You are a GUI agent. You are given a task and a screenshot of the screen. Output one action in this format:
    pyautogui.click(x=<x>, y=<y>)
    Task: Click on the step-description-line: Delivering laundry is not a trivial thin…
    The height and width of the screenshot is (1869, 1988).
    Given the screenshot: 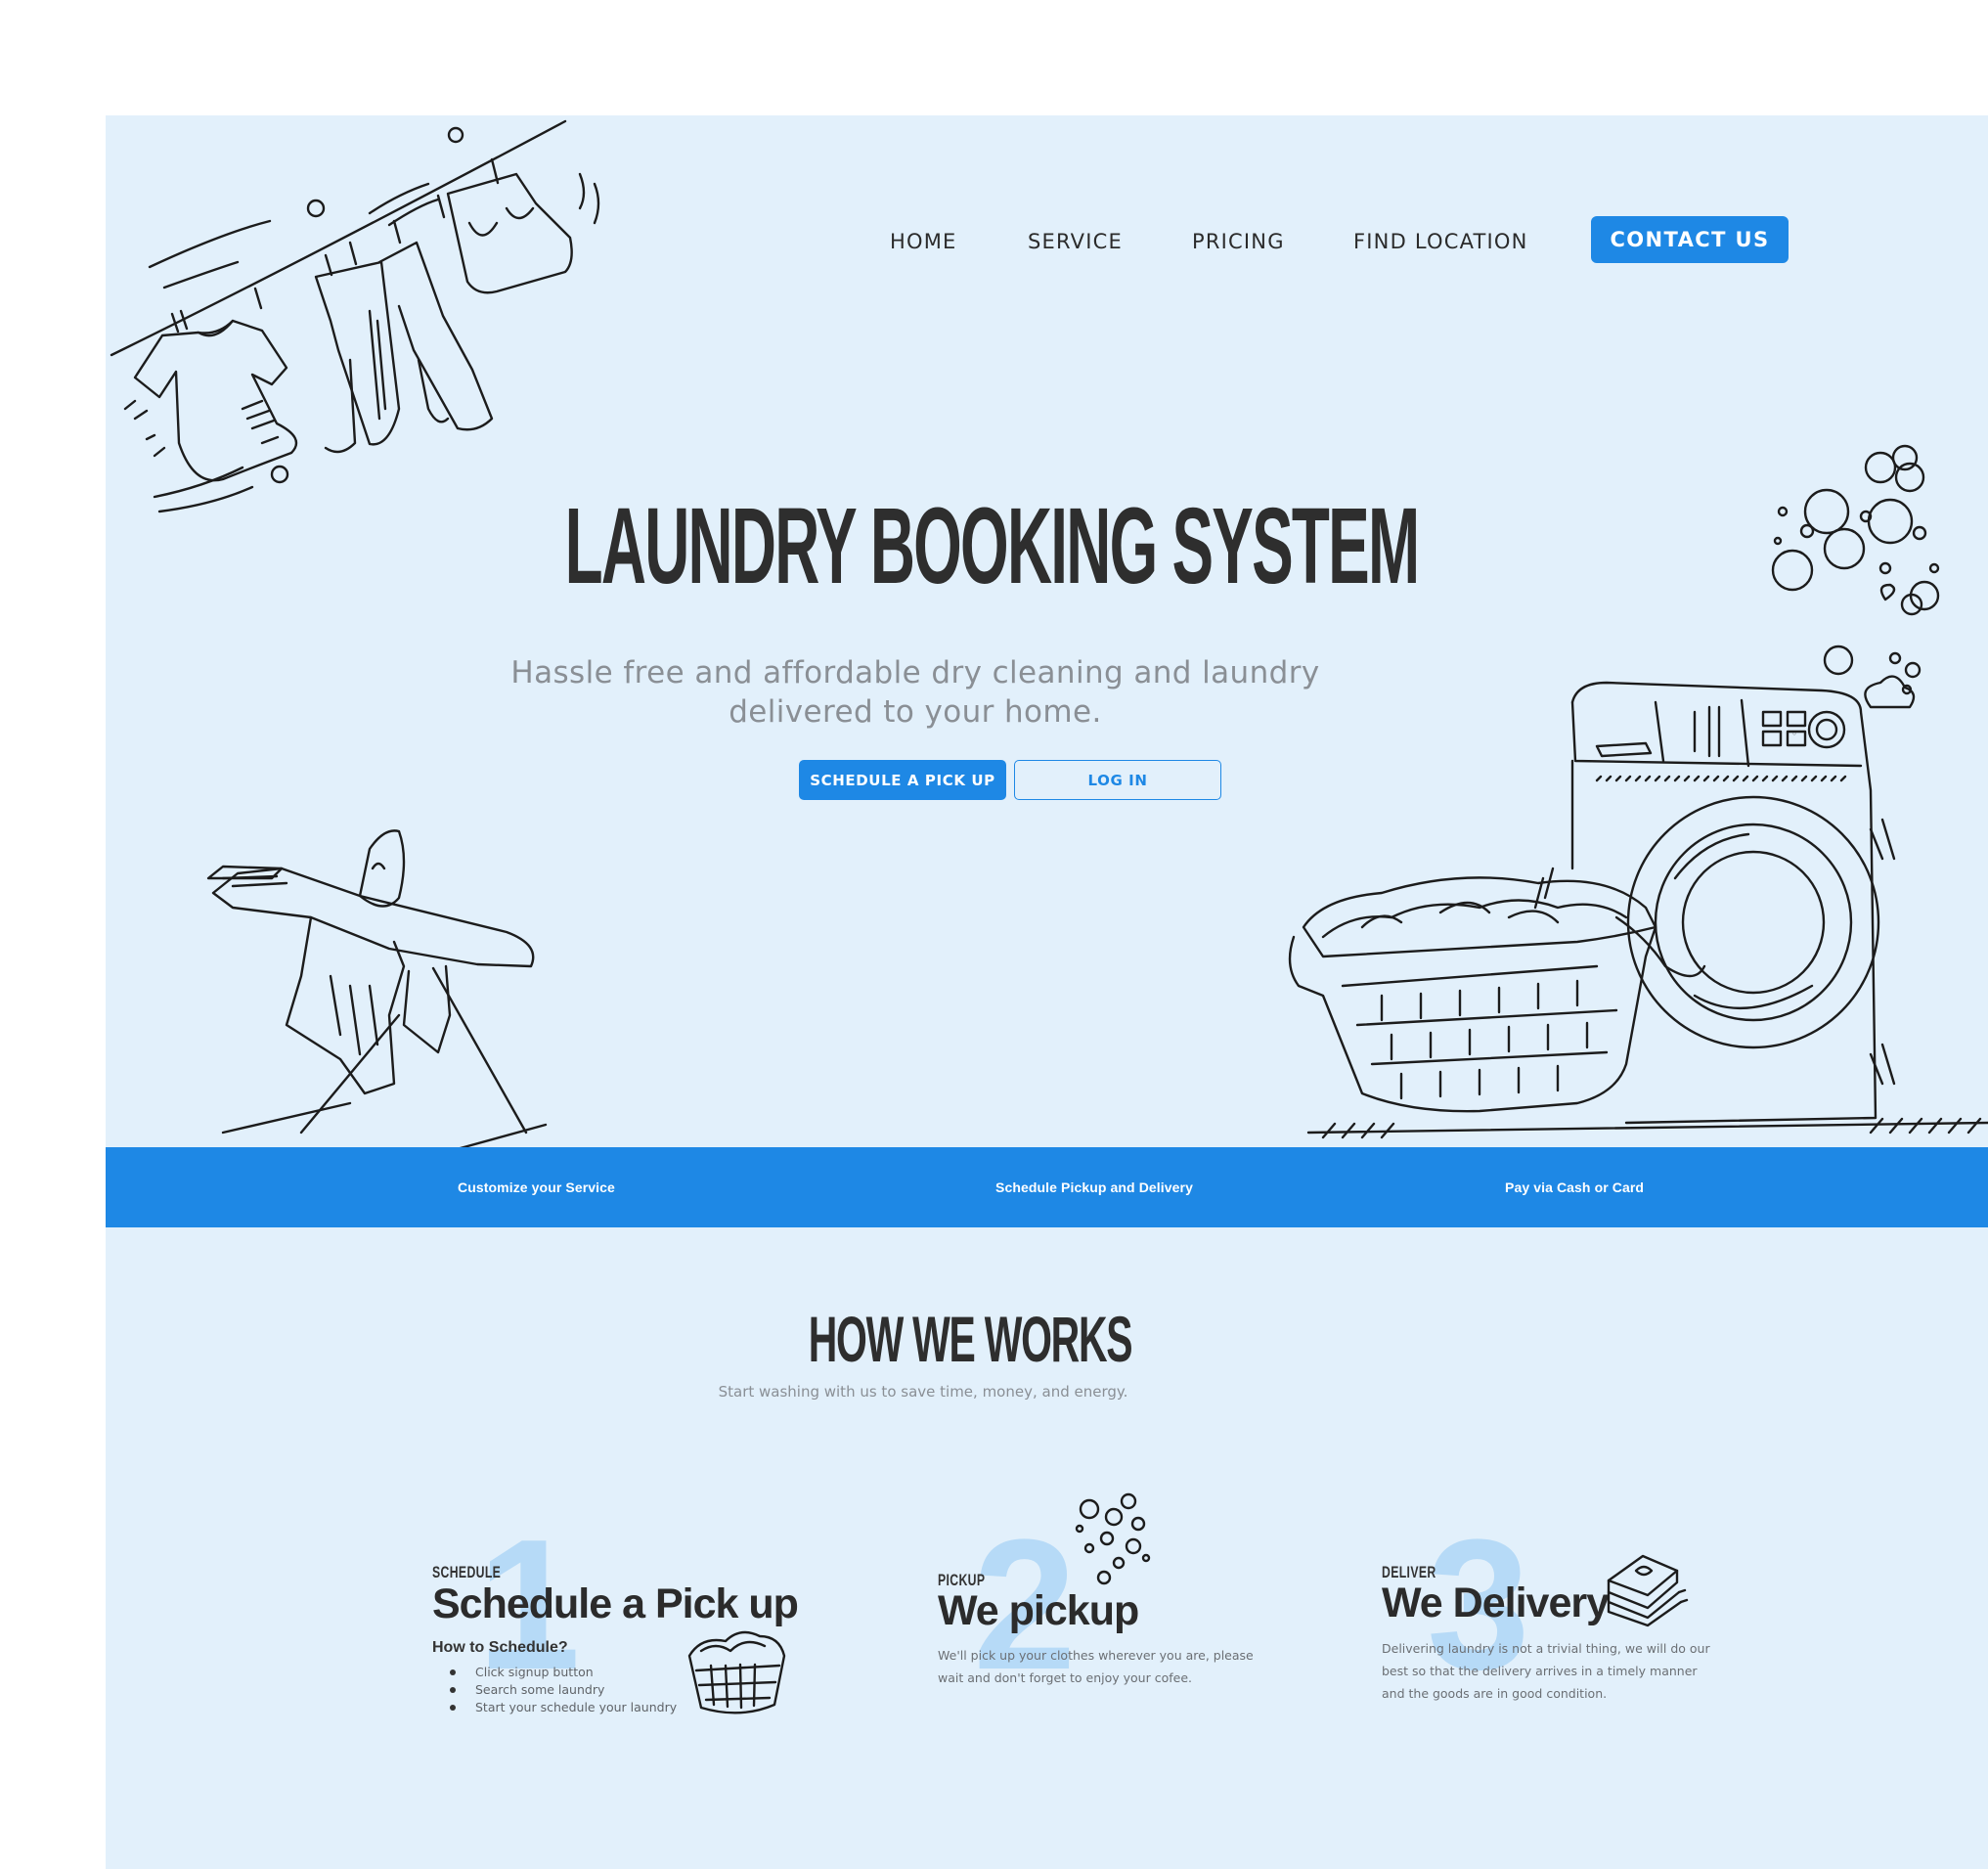 What is the action you would take?
    pyautogui.click(x=1546, y=1648)
    